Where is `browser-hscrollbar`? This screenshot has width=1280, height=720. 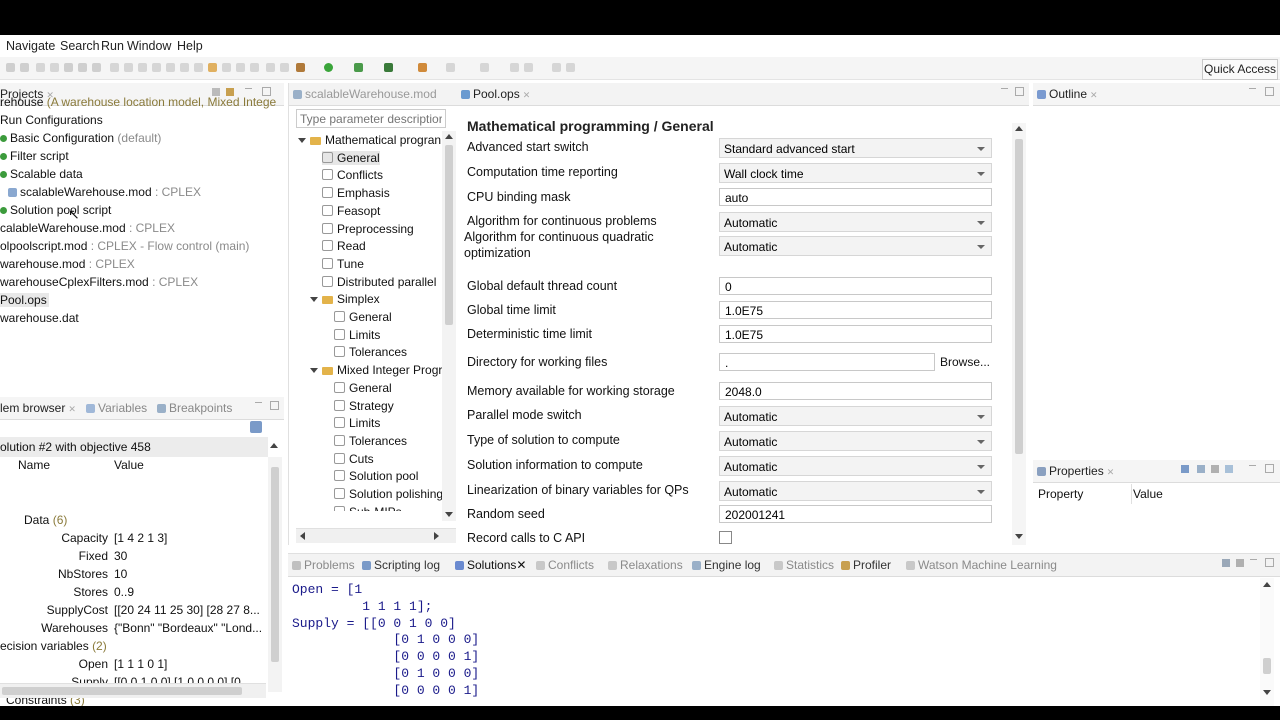
browser-hscrollbar is located at coordinates (133, 690).